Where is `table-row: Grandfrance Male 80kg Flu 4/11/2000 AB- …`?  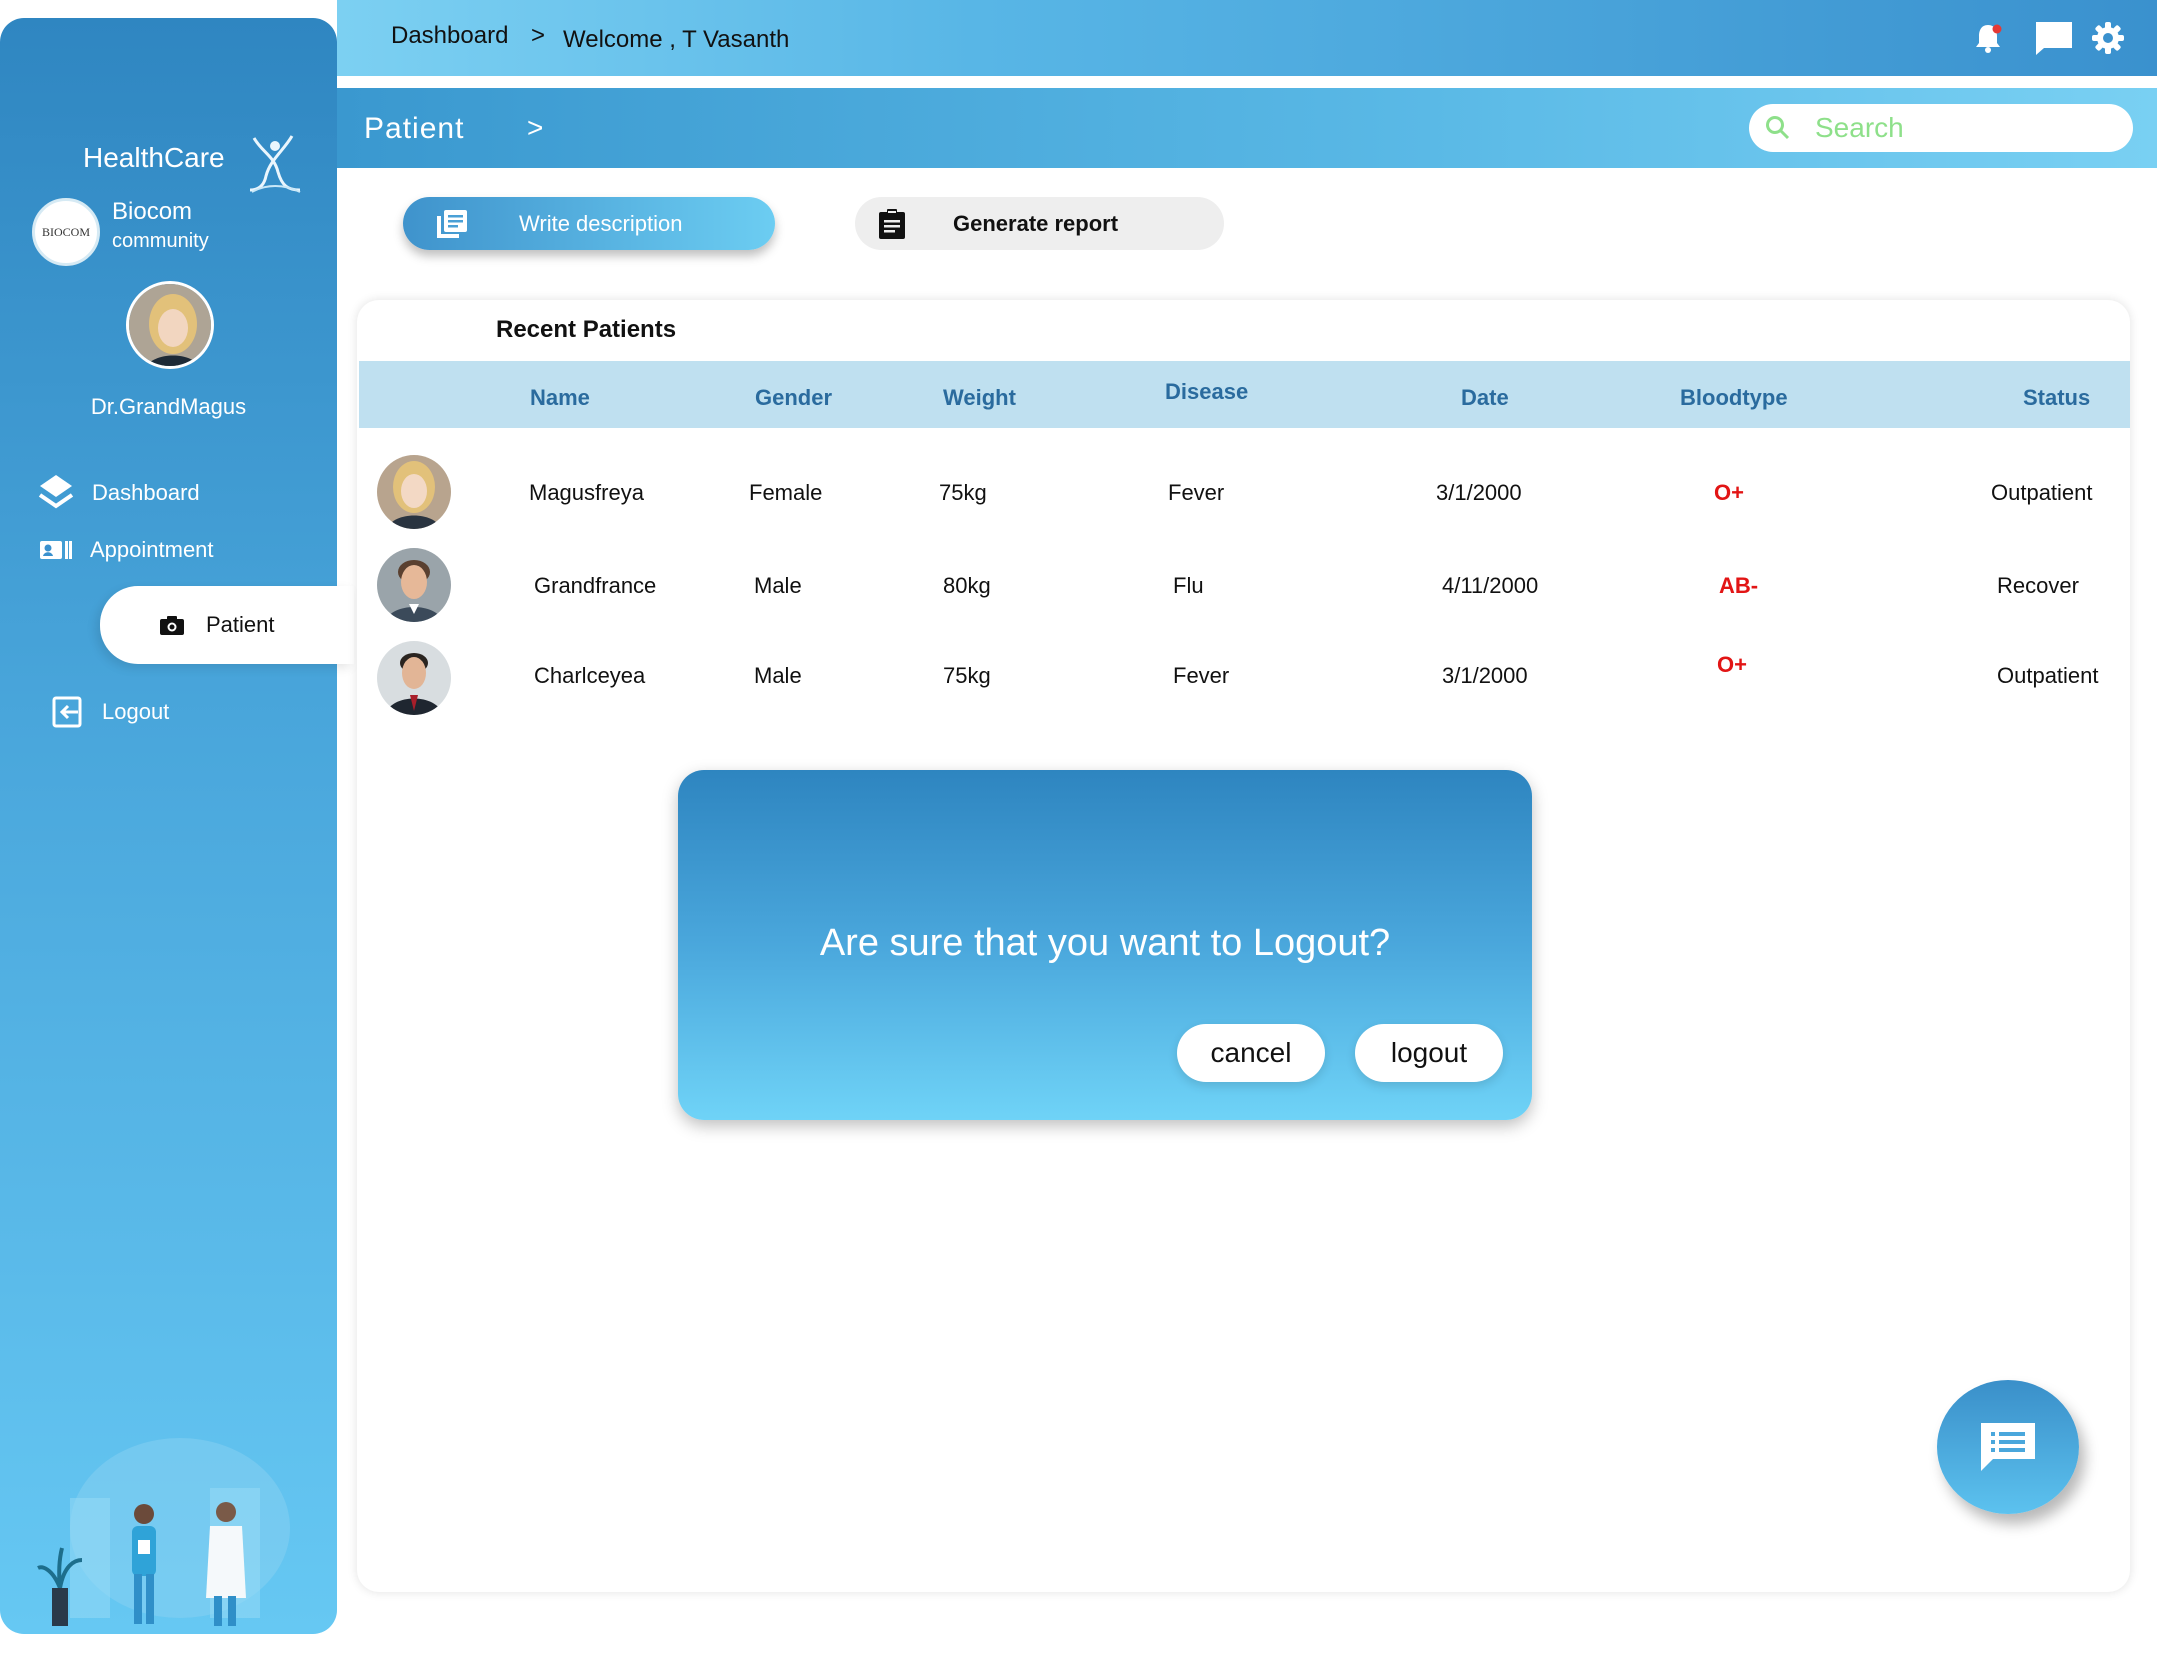 table-row: Grandfrance Male 80kg Flu 4/11/2000 AB- … is located at coordinates (1243, 585).